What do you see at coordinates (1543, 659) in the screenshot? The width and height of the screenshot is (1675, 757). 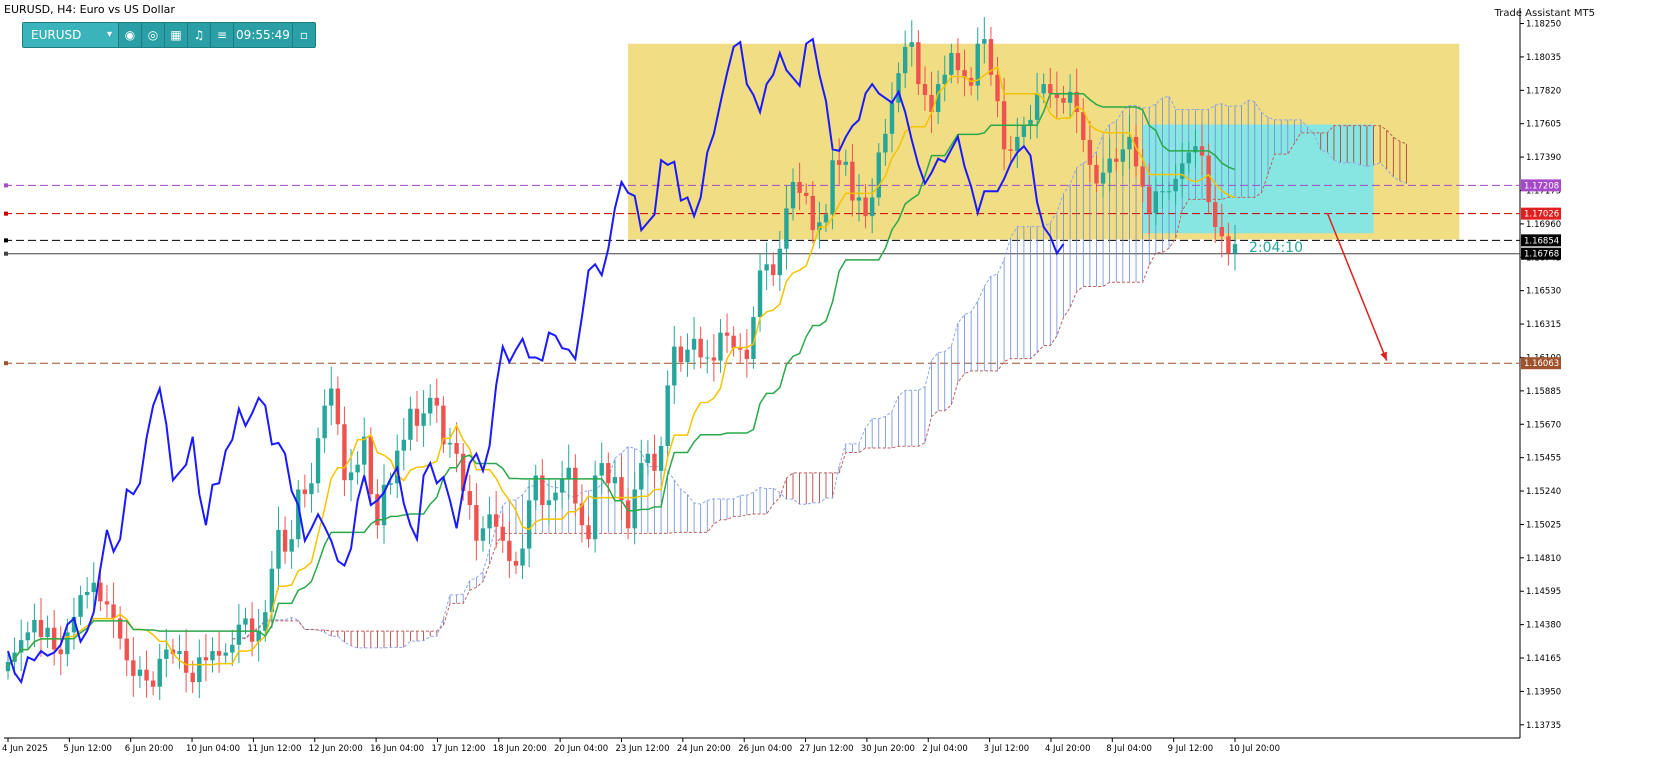 I see `y-tick-label: 1.14165` at bounding box center [1543, 659].